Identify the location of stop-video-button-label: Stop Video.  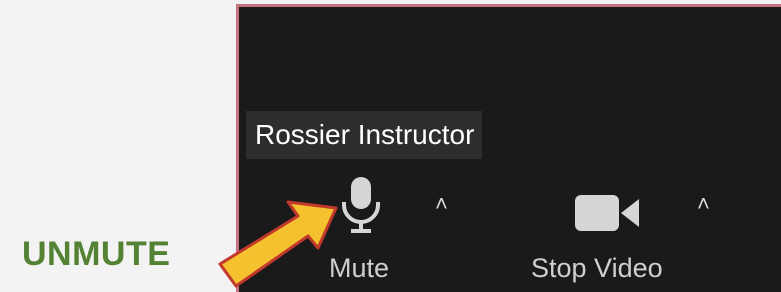
(597, 268).